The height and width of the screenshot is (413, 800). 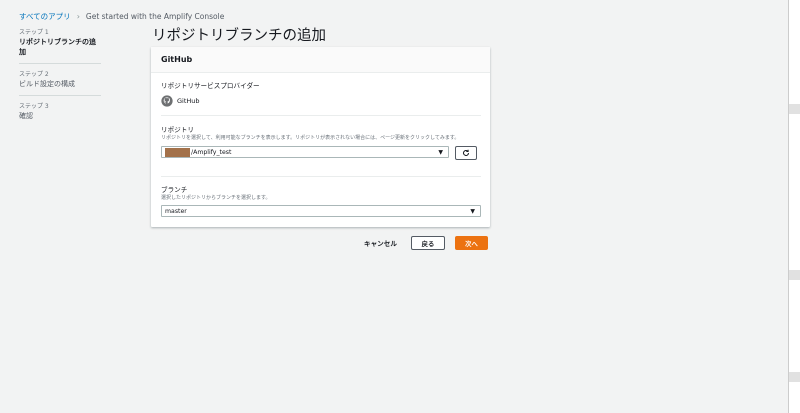 I want to click on provider-section: リポジトリサービスプロバイダー GitHub, so click(x=321, y=94).